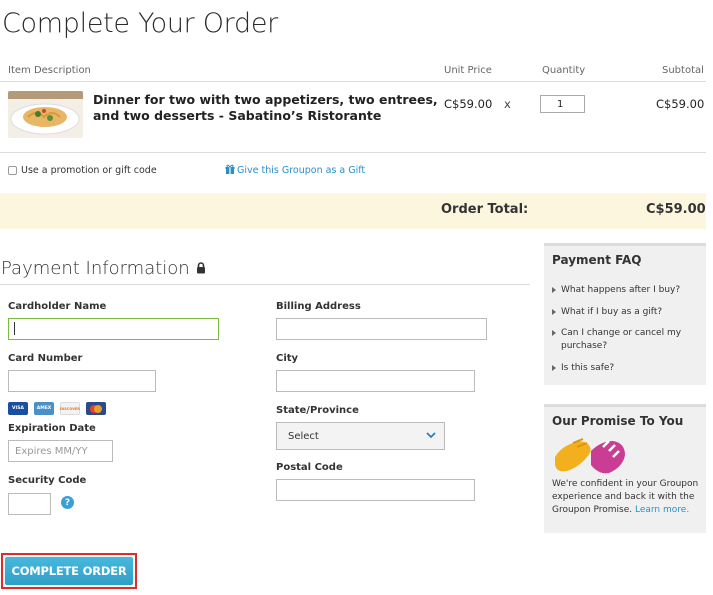 This screenshot has width=713, height=595. I want to click on promo-code-checkbox, so click(12, 170).